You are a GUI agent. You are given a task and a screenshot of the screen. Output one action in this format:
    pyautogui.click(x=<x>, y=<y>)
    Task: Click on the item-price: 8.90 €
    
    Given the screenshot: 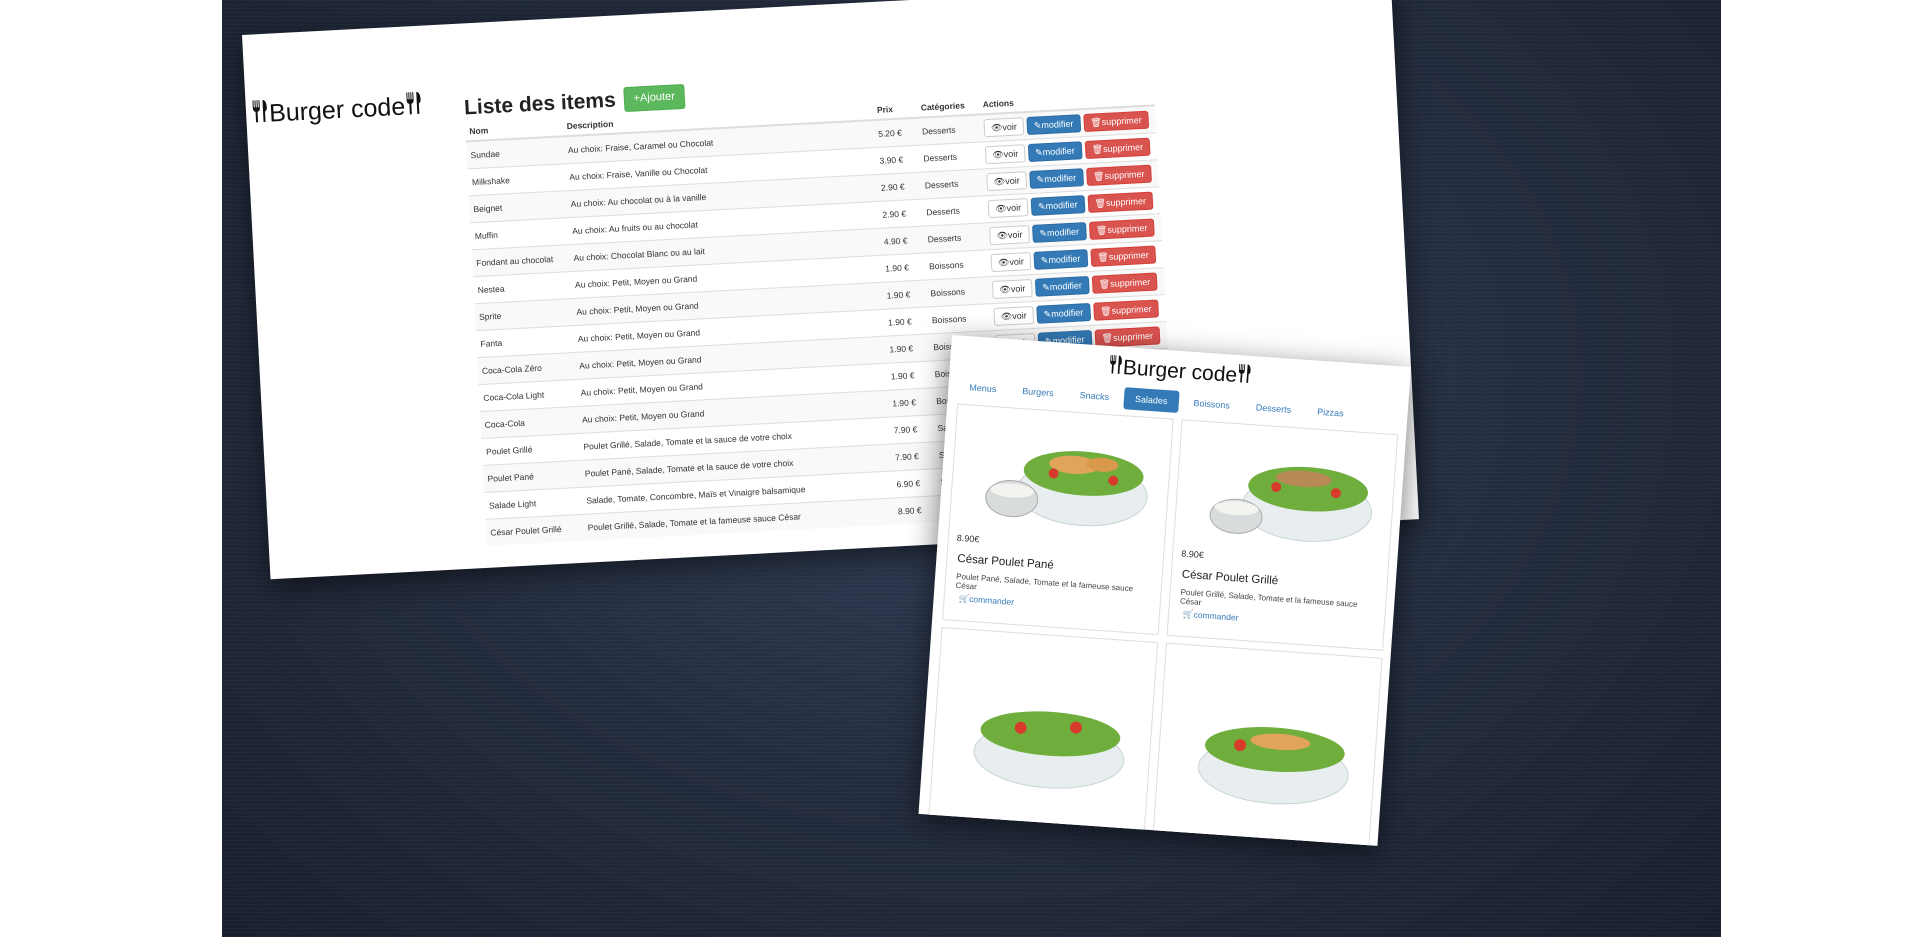 What is the action you would take?
    pyautogui.click(x=916, y=510)
    